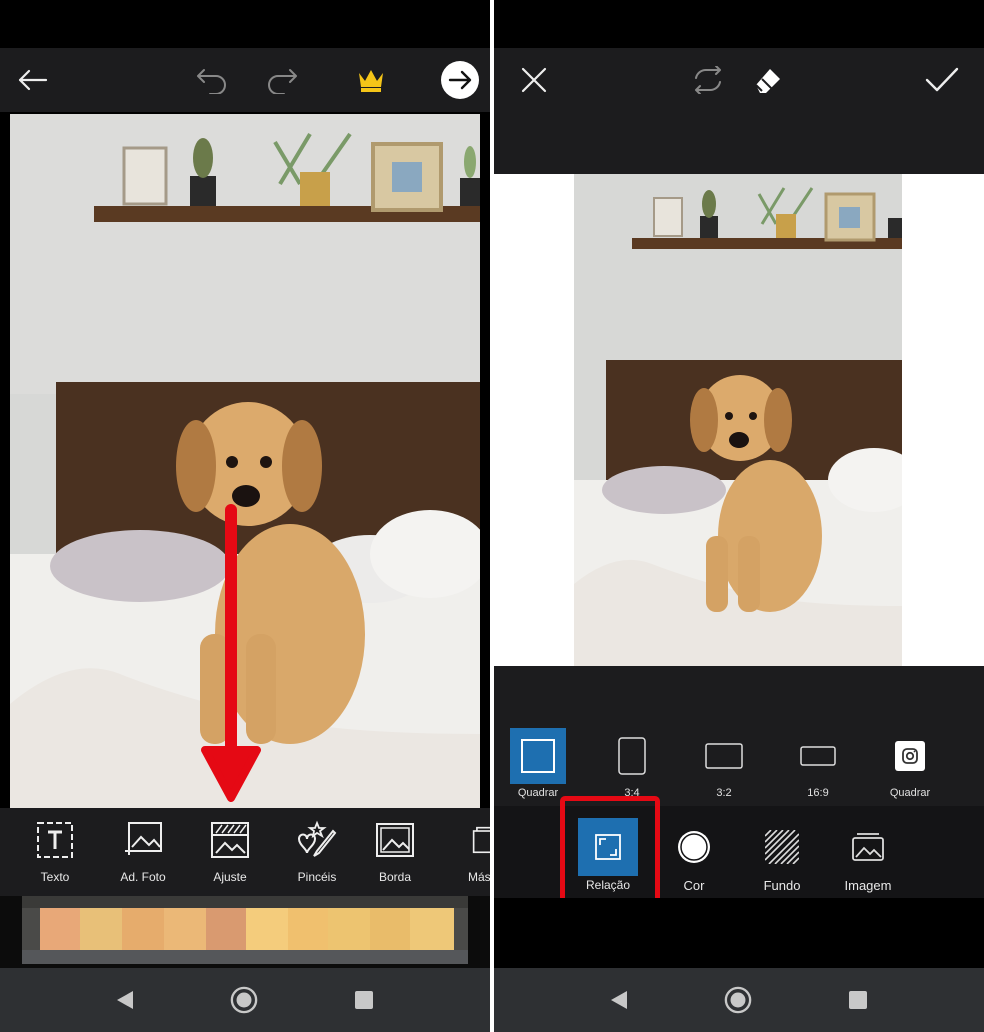  I want to click on tab-image: Imagem, so click(868, 855).